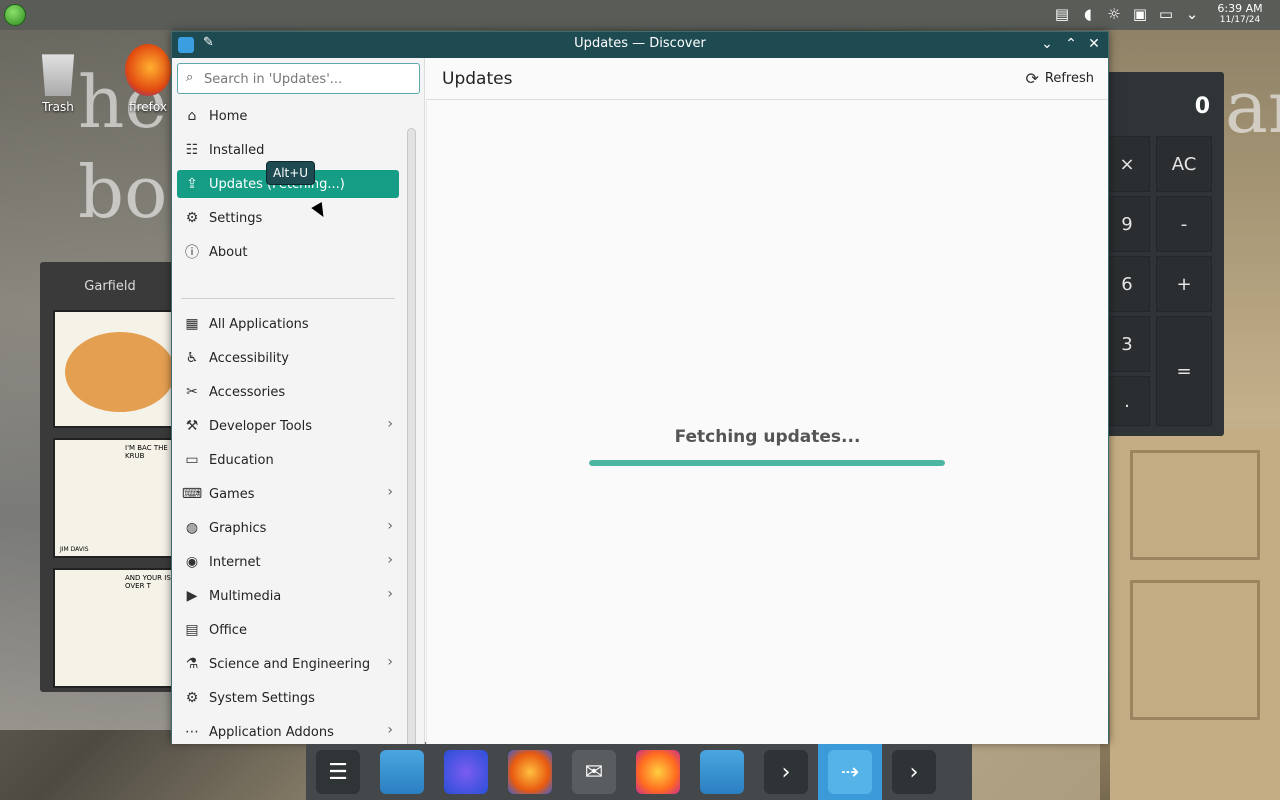  Describe the element at coordinates (288, 392) in the screenshot. I see `sidebar-category-accessories: ✂ Accessories` at that location.